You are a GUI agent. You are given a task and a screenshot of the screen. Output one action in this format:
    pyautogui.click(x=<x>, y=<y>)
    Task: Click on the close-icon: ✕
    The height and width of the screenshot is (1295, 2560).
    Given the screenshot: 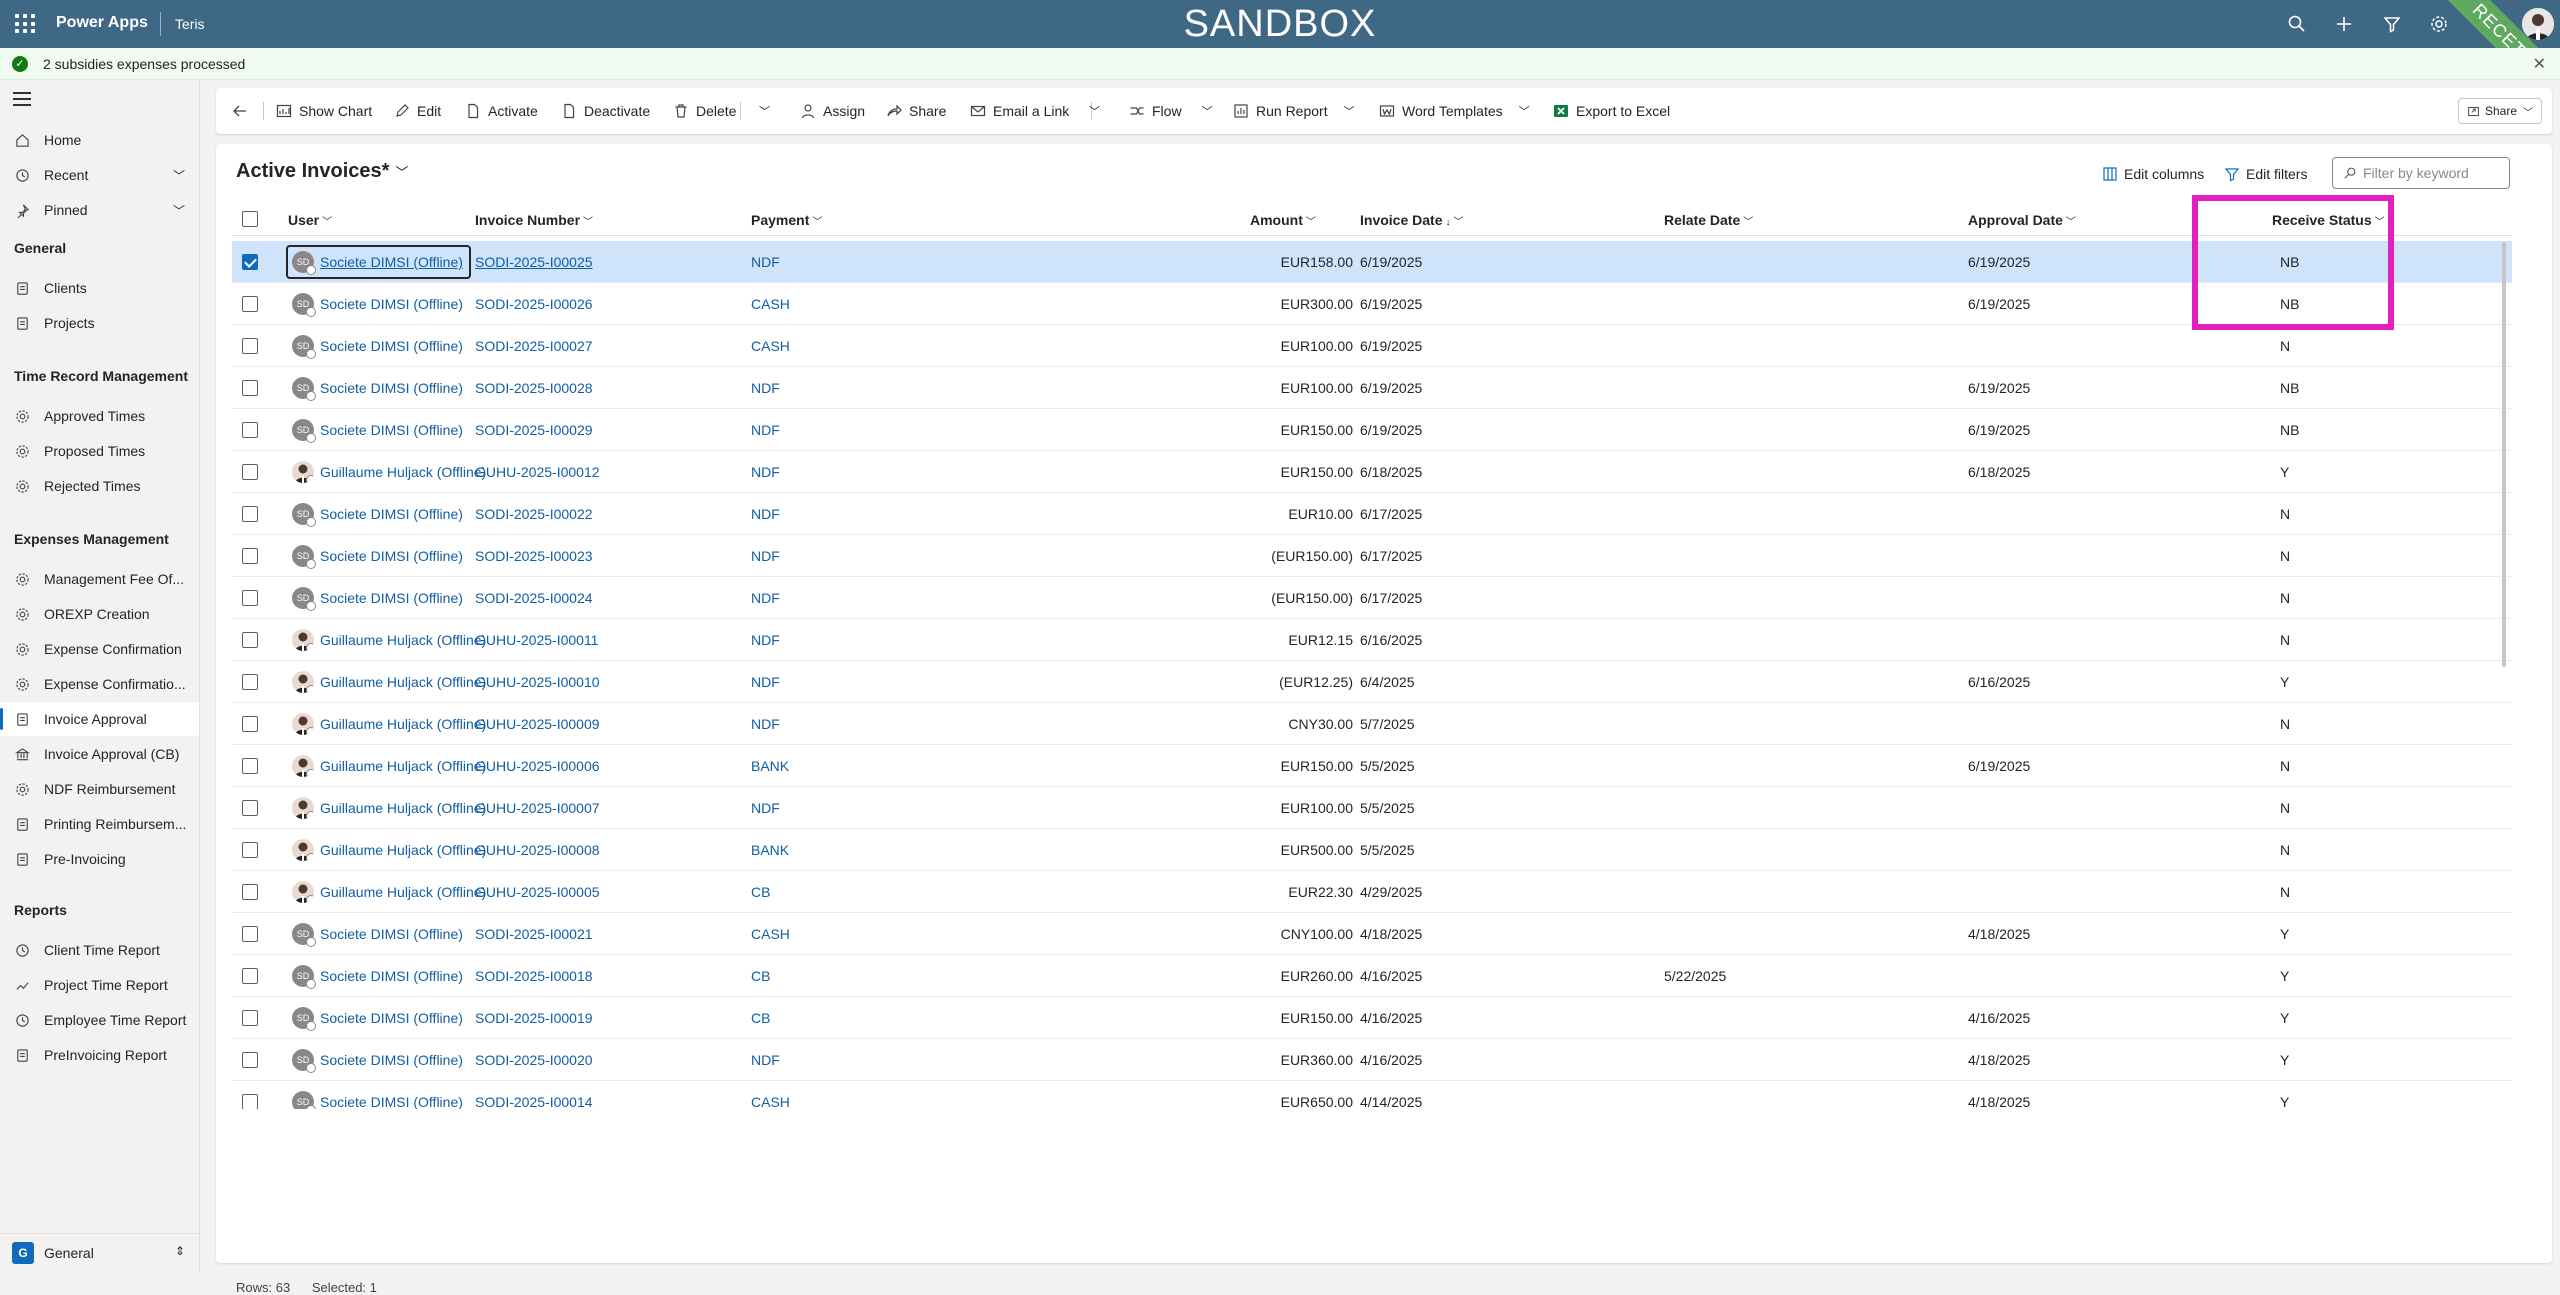 What is the action you would take?
    pyautogui.click(x=2539, y=64)
    